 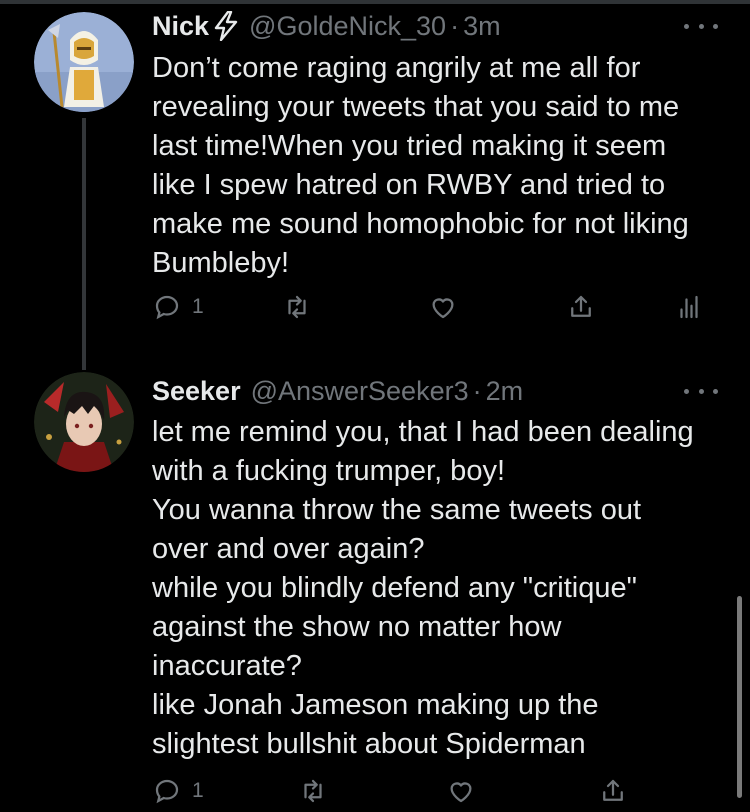 I want to click on lightning-icon, so click(x=226, y=26).